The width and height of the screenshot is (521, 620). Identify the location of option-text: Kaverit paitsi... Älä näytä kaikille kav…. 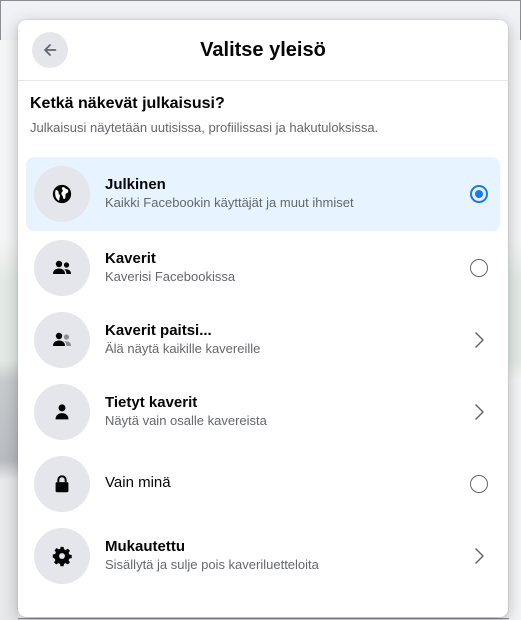
(182, 339).